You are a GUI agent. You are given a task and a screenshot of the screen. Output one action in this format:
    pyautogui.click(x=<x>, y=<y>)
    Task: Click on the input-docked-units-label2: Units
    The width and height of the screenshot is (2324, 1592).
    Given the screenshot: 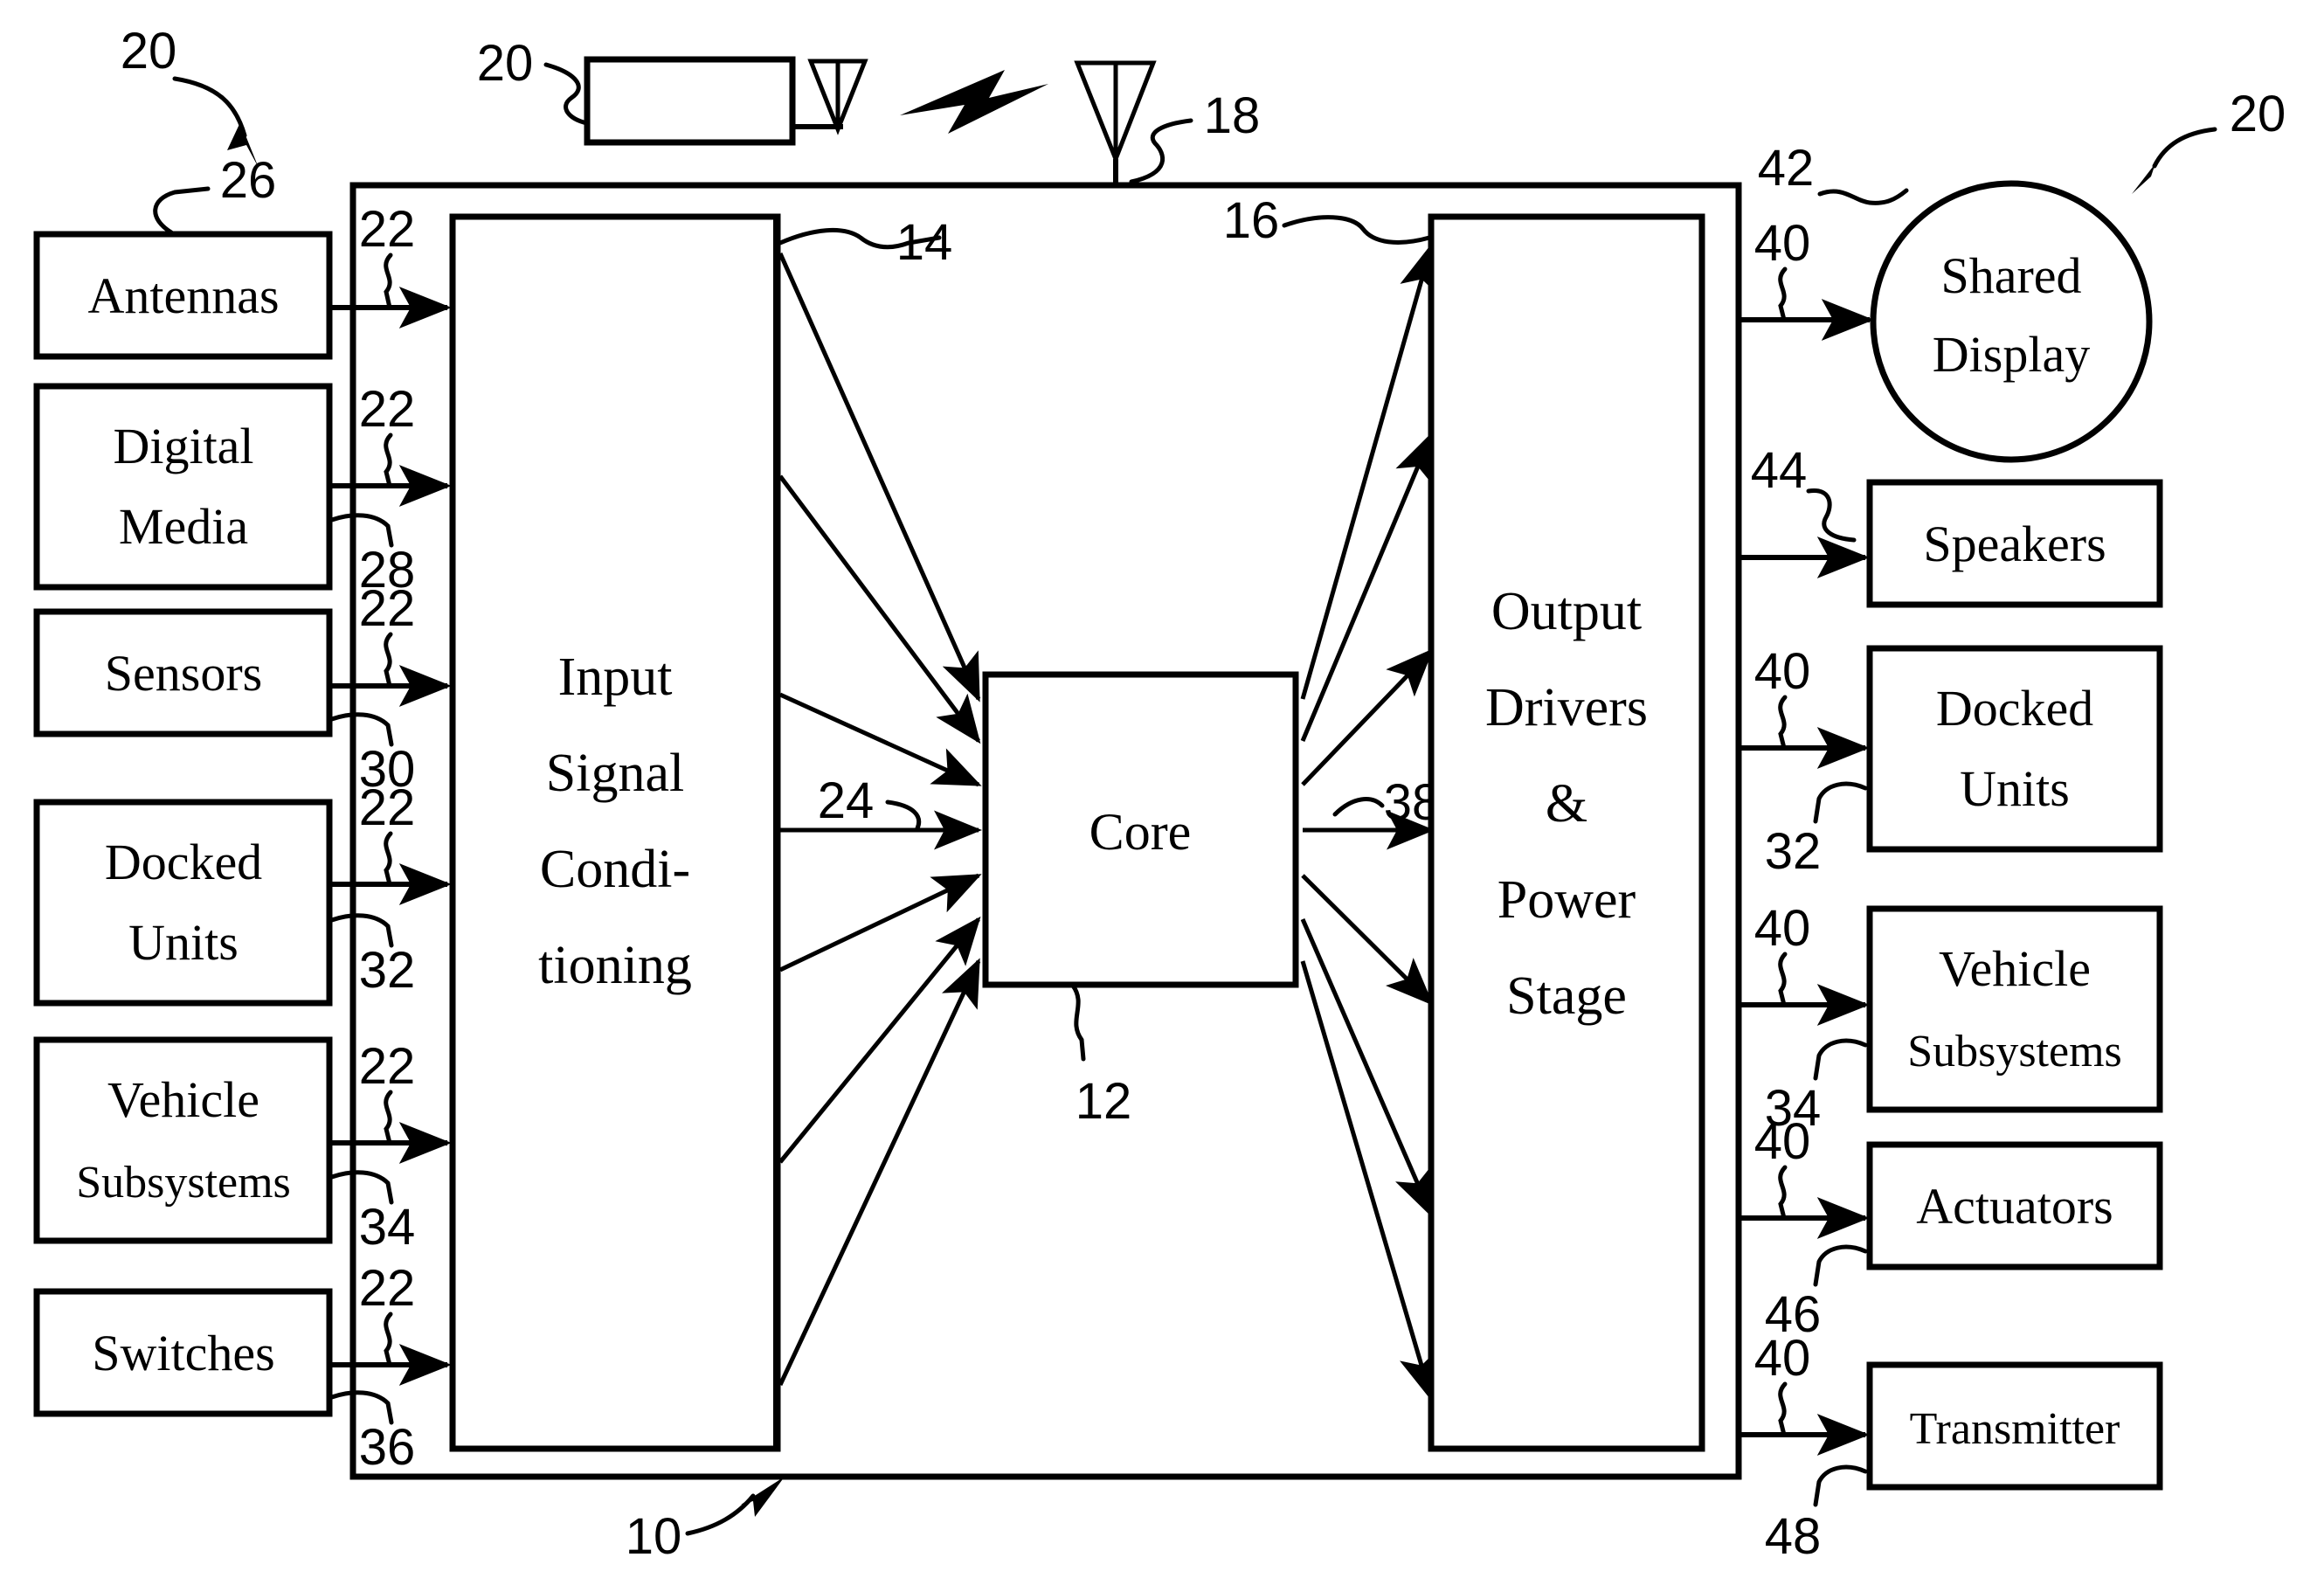 What is the action you would take?
    pyautogui.click(x=184, y=943)
    